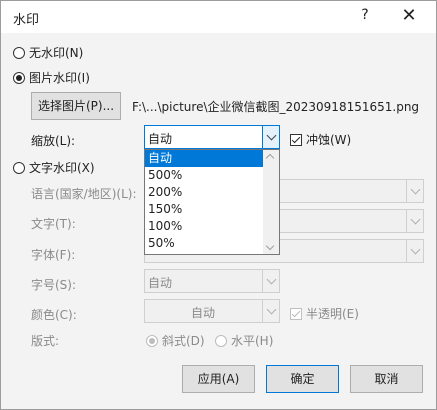 The width and height of the screenshot is (437, 410). I want to click on scale-dropdown-button, so click(270, 137).